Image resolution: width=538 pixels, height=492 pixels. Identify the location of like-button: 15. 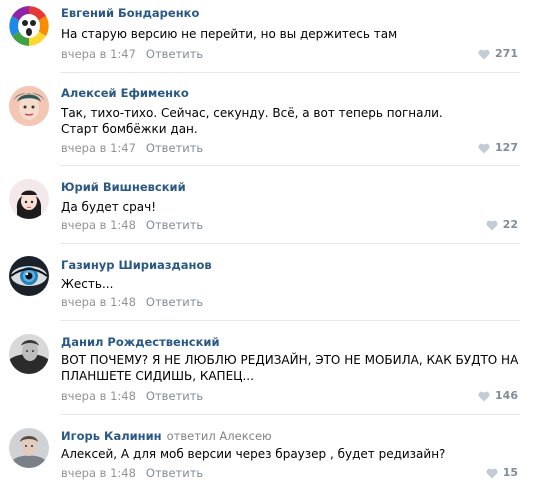
(502, 473).